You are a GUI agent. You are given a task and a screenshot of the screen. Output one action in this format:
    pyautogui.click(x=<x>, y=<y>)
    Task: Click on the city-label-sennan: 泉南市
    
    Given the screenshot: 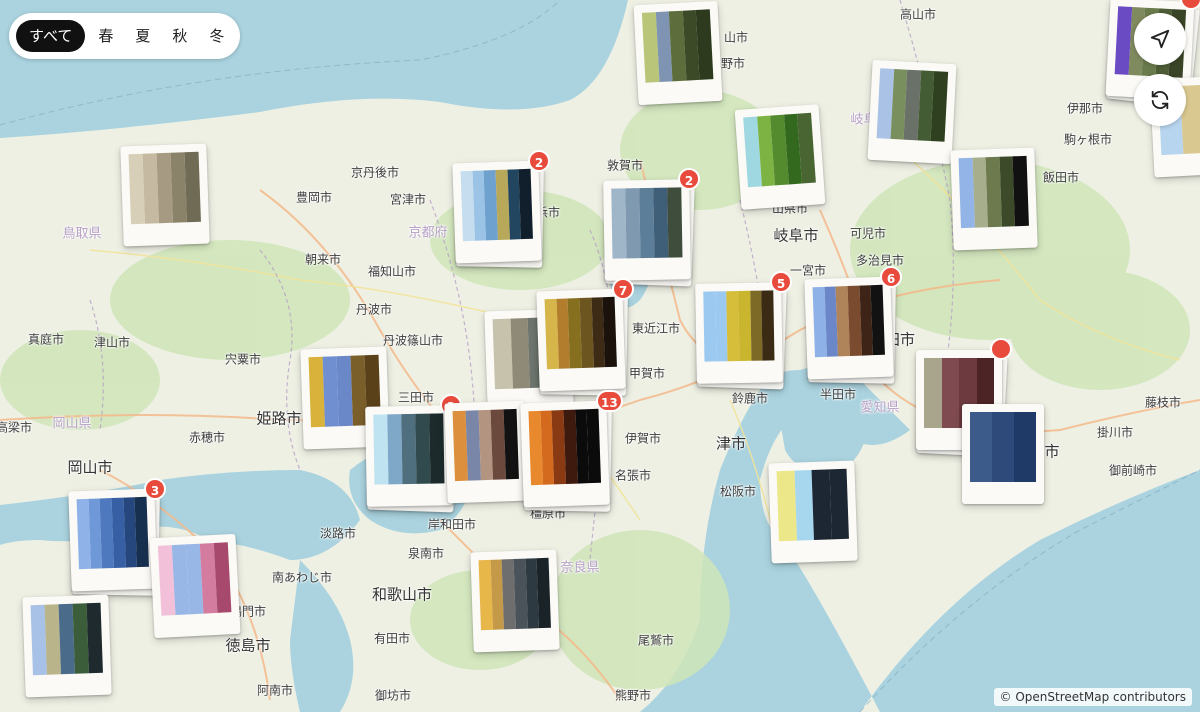 What is the action you would take?
    pyautogui.click(x=426, y=553)
    